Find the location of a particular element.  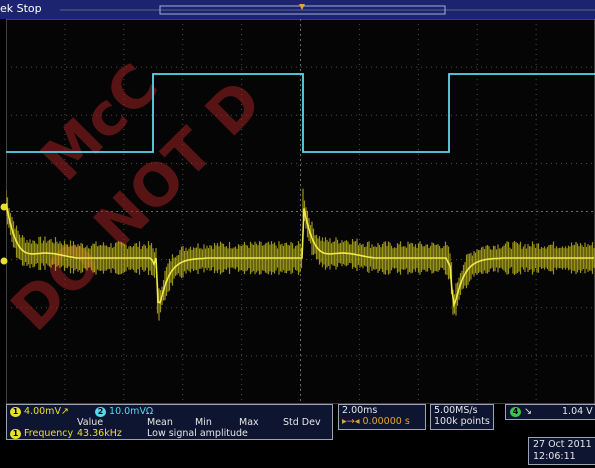

trigger-panel: 4 ↘ 1.04 V is located at coordinates (550, 412).